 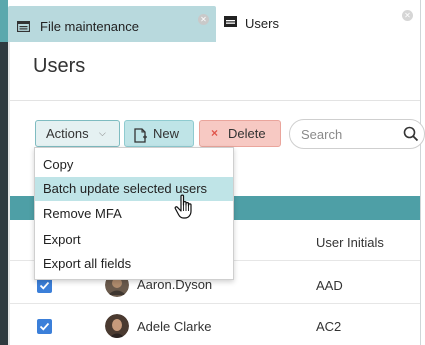 I want to click on tab-file-maintenance: File maintenance ✕, so click(x=112, y=24).